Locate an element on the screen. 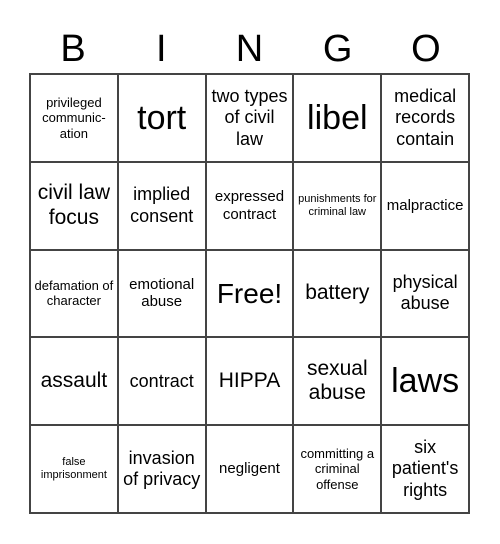 The height and width of the screenshot is (544, 500). bingo-cell: negligent is located at coordinates (249, 469).